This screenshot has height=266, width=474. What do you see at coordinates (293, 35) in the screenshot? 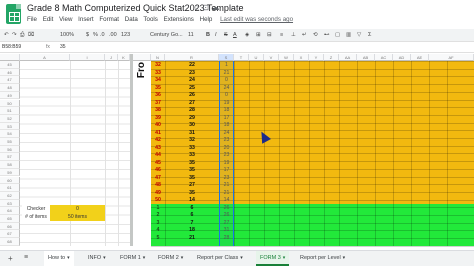
I see `valign-icon: ⊥` at bounding box center [293, 35].